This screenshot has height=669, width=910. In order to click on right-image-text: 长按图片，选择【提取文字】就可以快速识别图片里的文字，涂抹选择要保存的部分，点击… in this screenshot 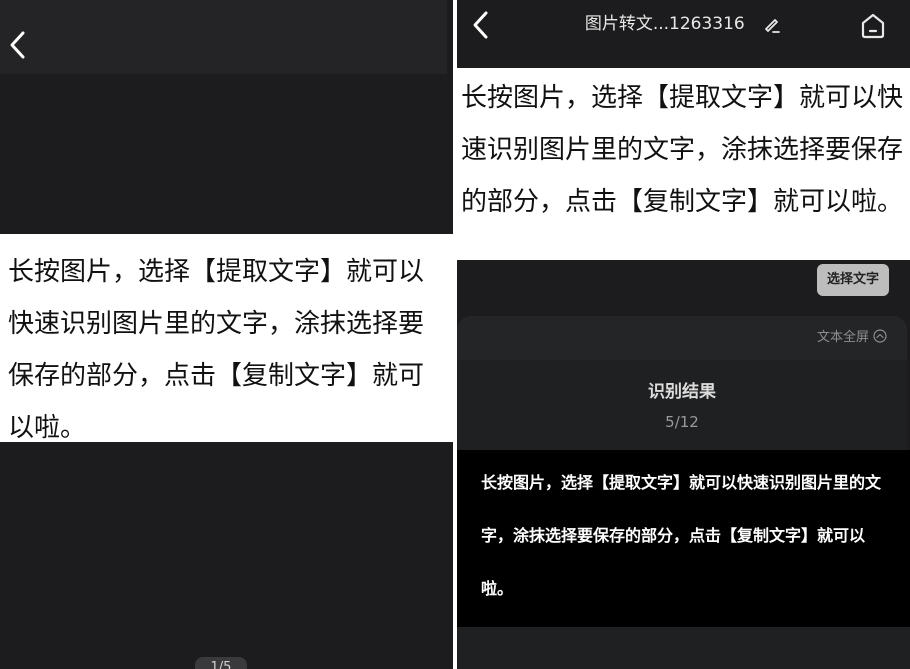, I will do `click(682, 150)`.